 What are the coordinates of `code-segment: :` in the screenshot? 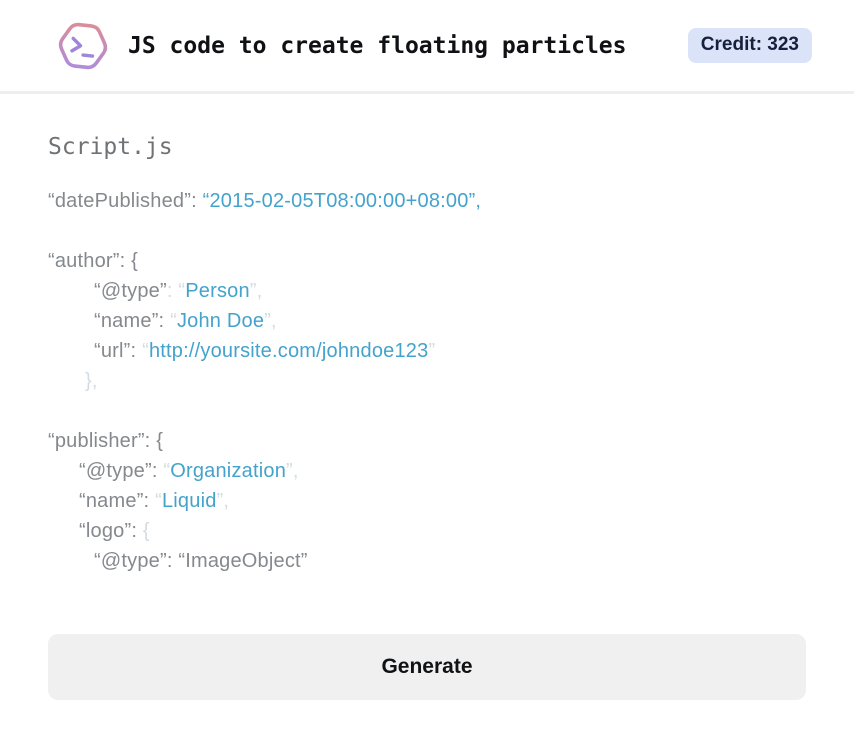 It's located at (172, 291).